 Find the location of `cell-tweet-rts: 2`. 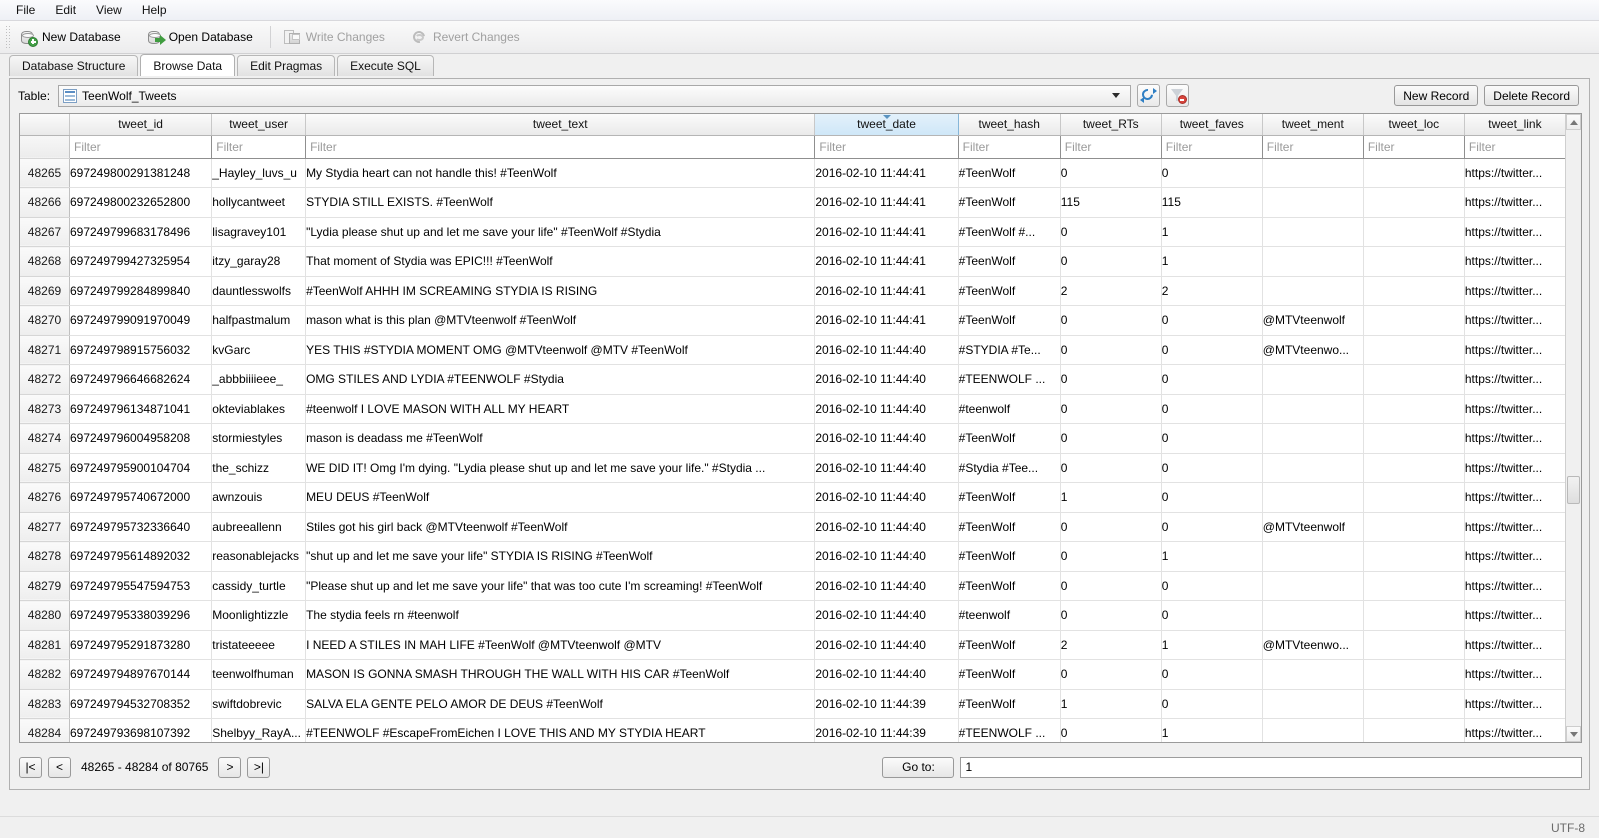

cell-tweet-rts: 2 is located at coordinates (1111, 291).